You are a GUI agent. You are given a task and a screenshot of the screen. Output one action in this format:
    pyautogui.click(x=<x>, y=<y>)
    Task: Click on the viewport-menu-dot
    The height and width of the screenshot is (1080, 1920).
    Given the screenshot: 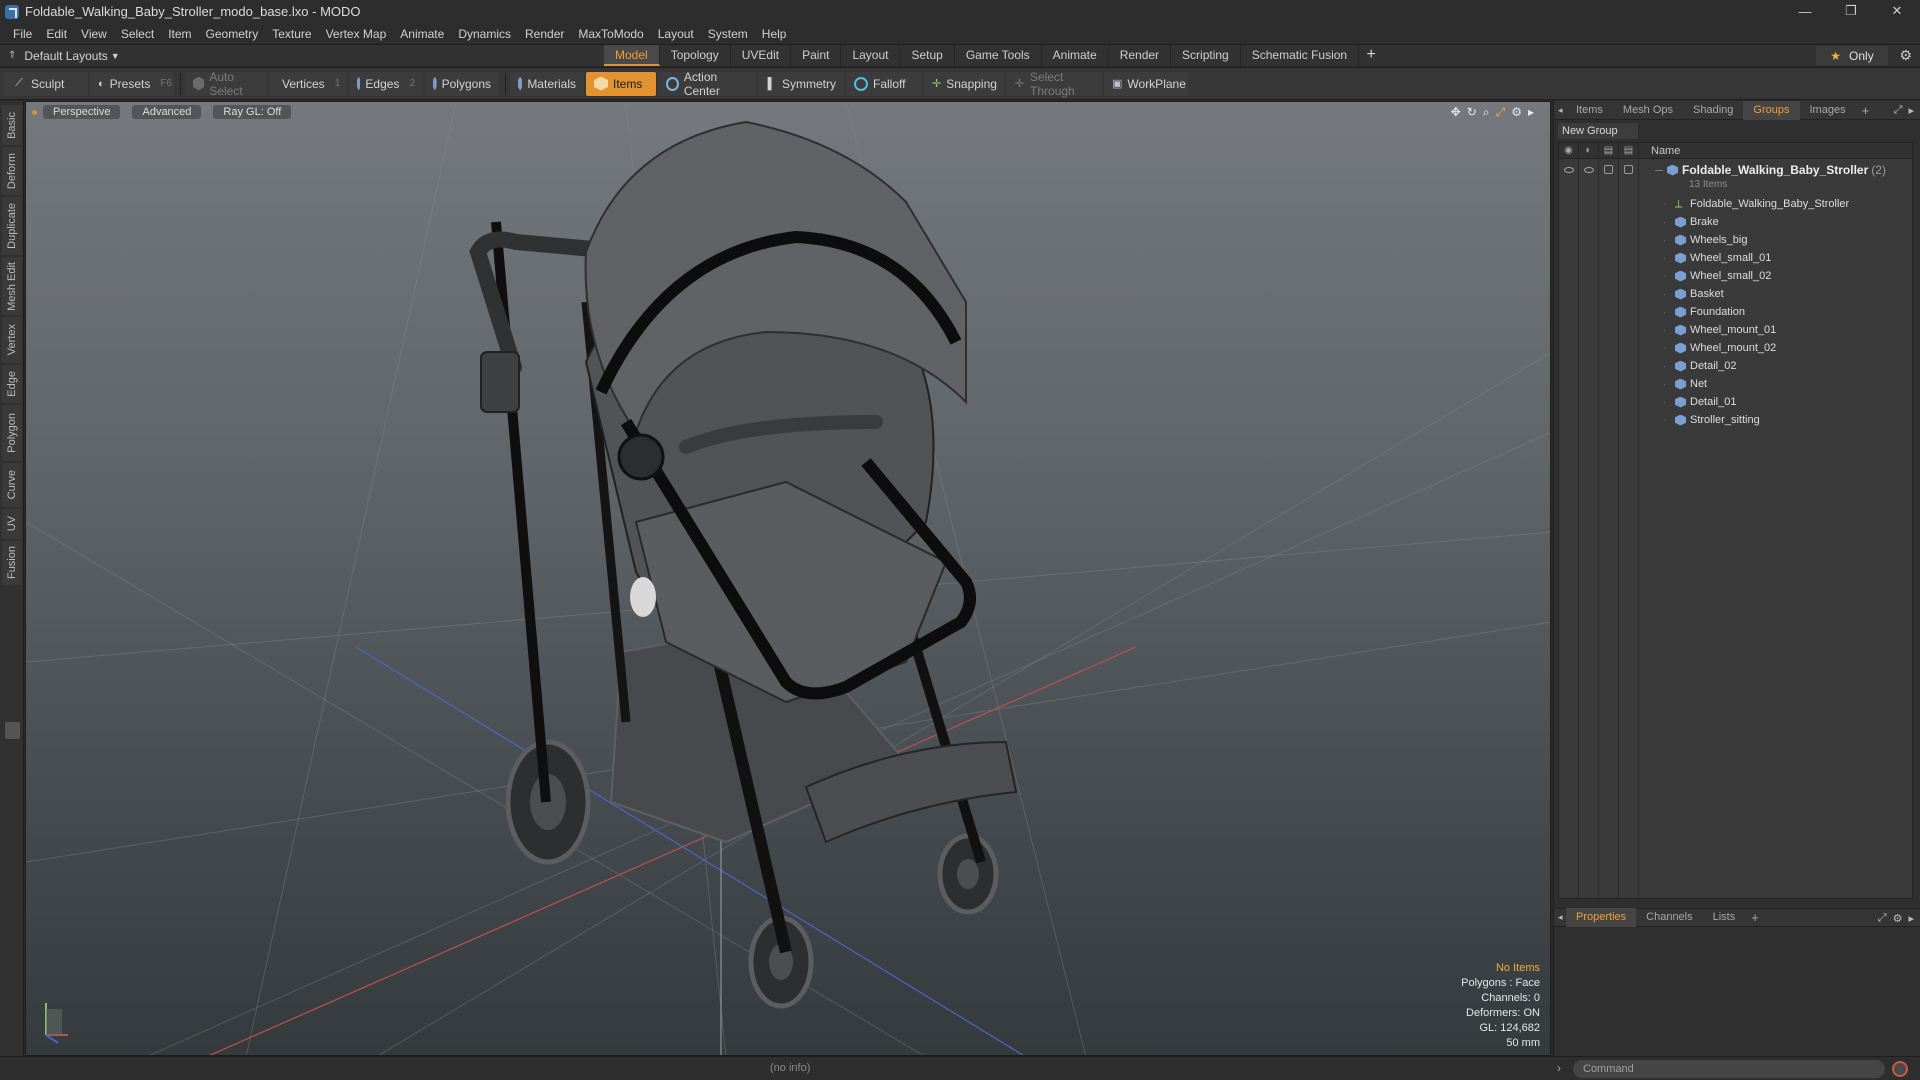 What is the action you would take?
    pyautogui.click(x=34, y=112)
    